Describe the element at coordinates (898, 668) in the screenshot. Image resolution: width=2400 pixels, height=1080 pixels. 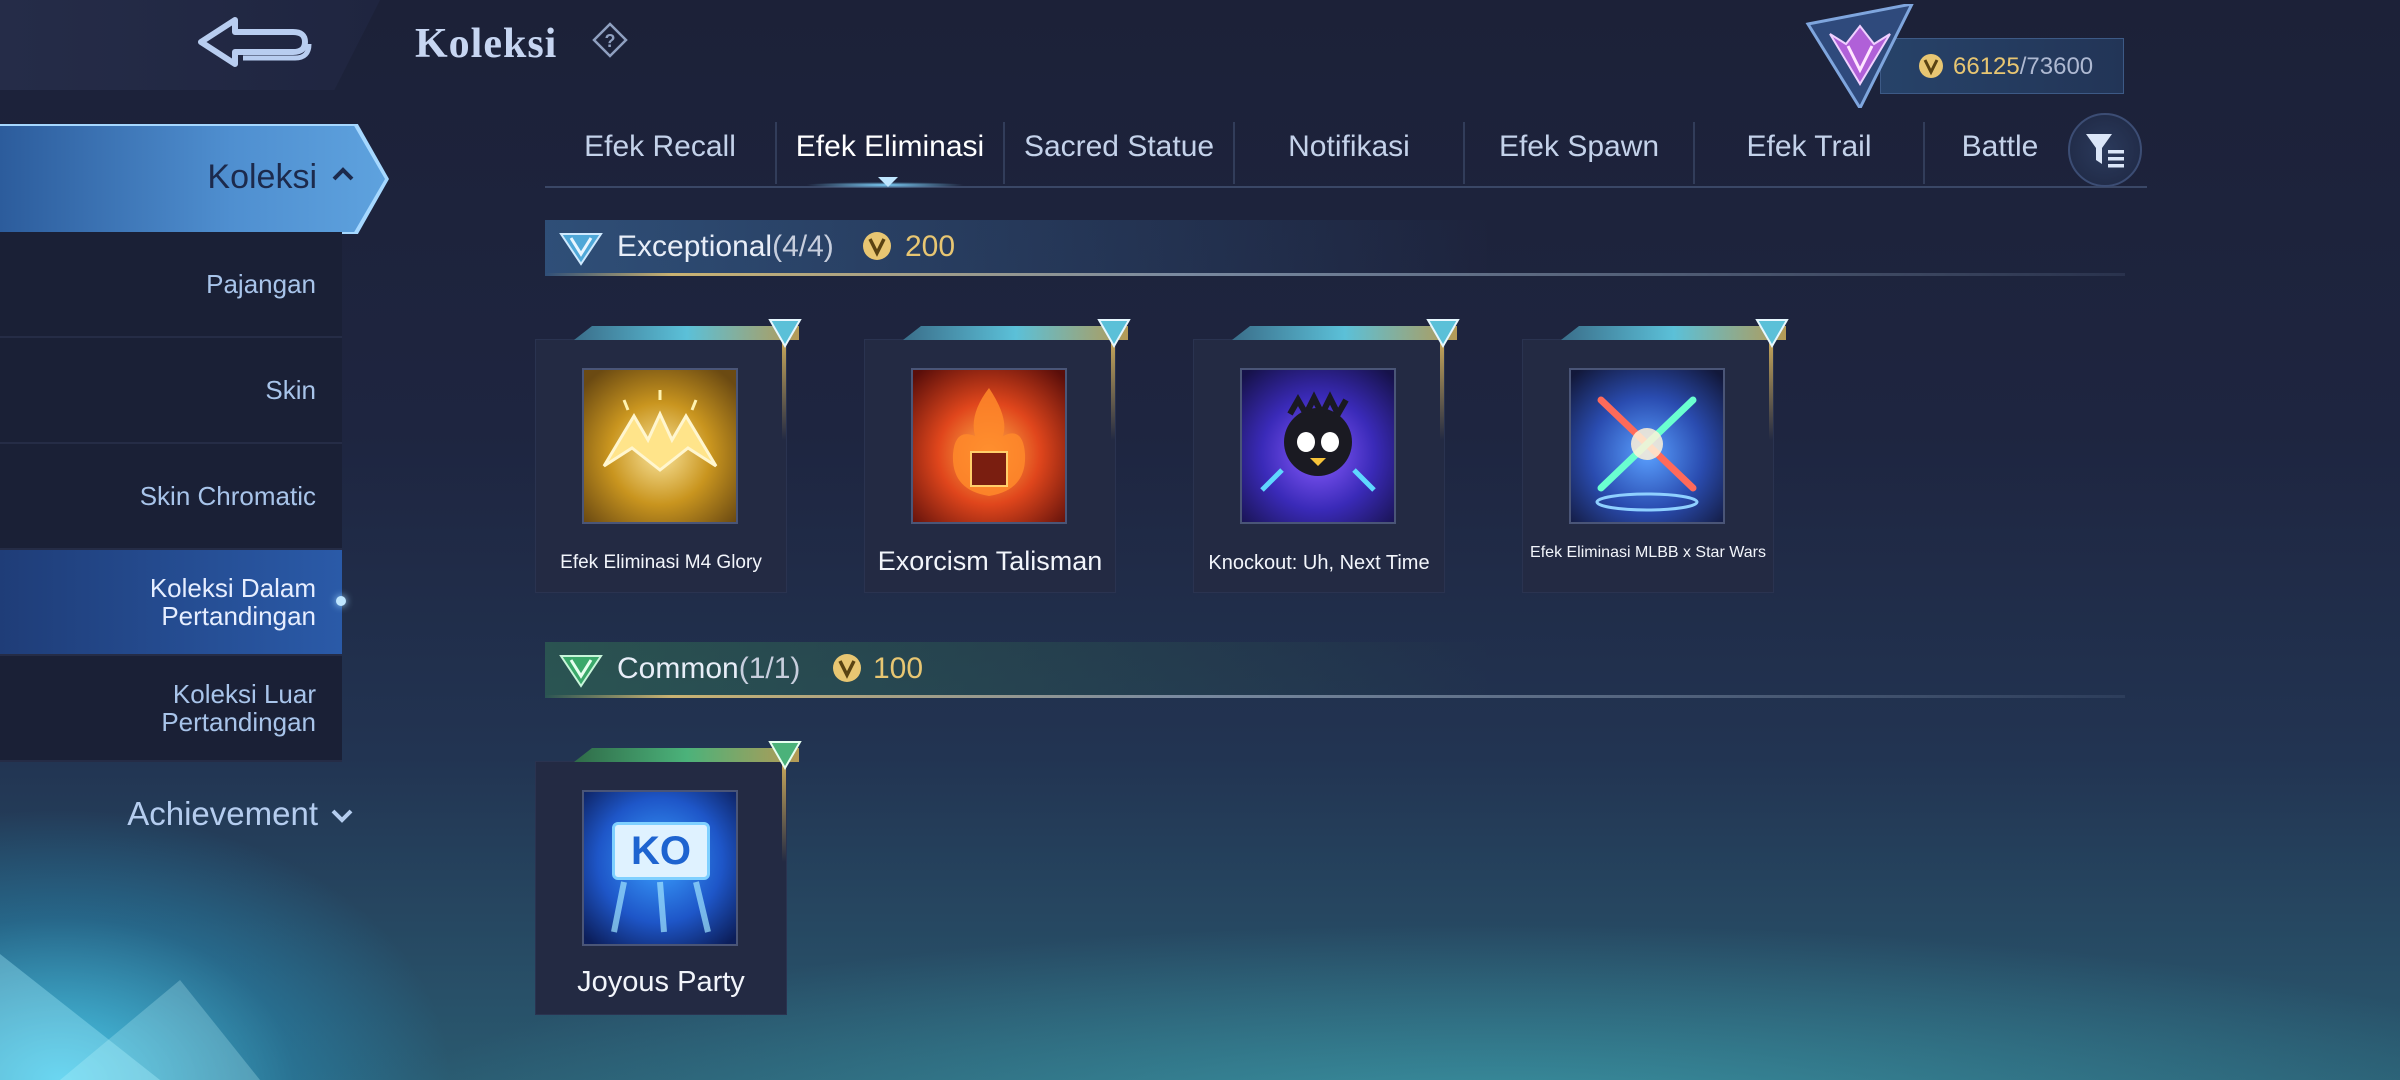
I see `section-price: 100` at that location.